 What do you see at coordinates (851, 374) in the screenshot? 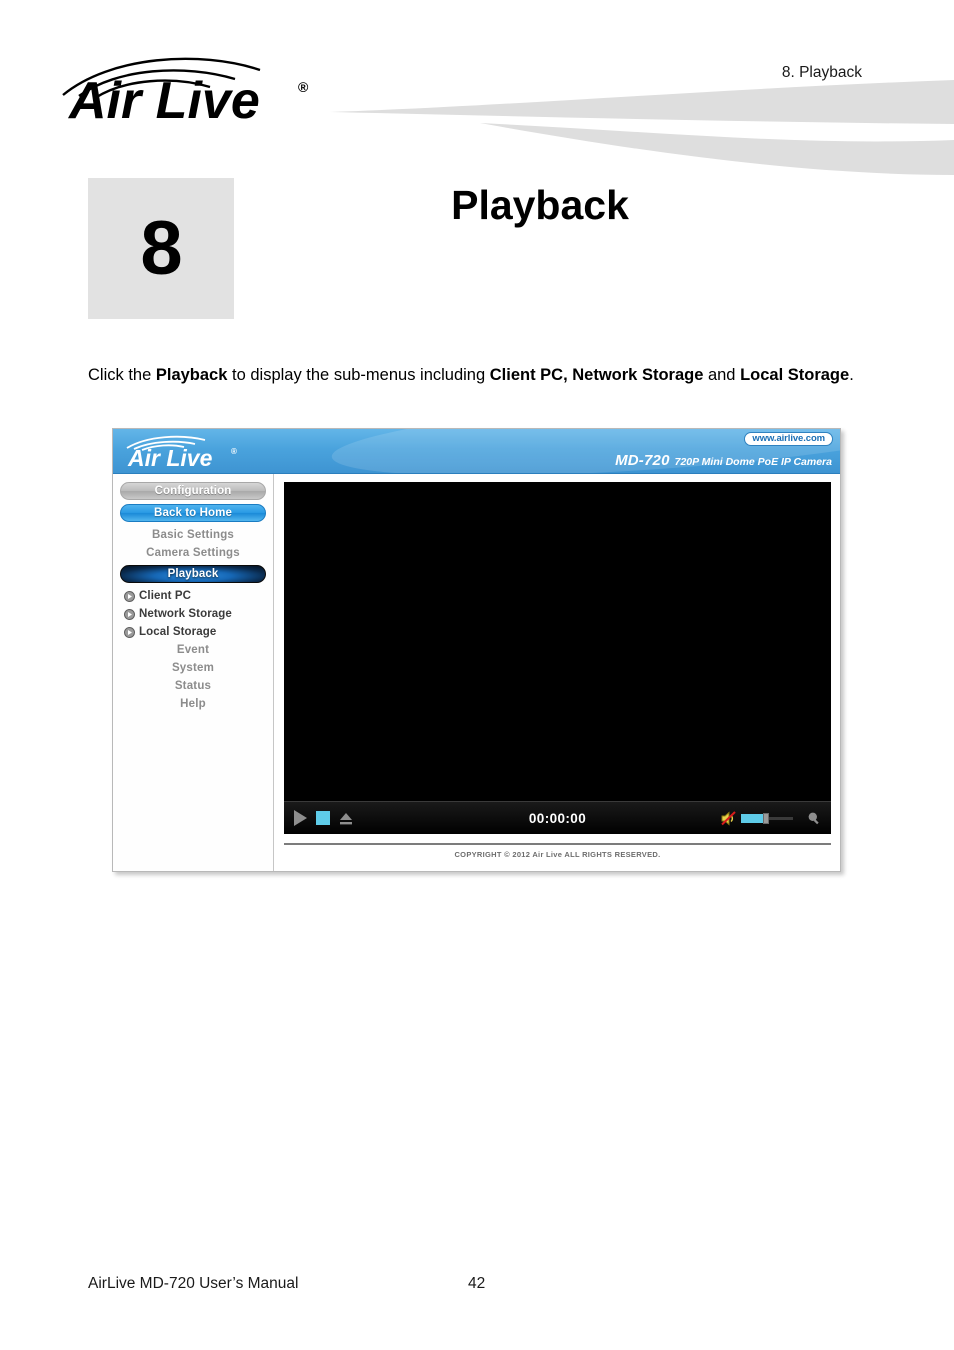
I see `intro-text-4: .` at bounding box center [851, 374].